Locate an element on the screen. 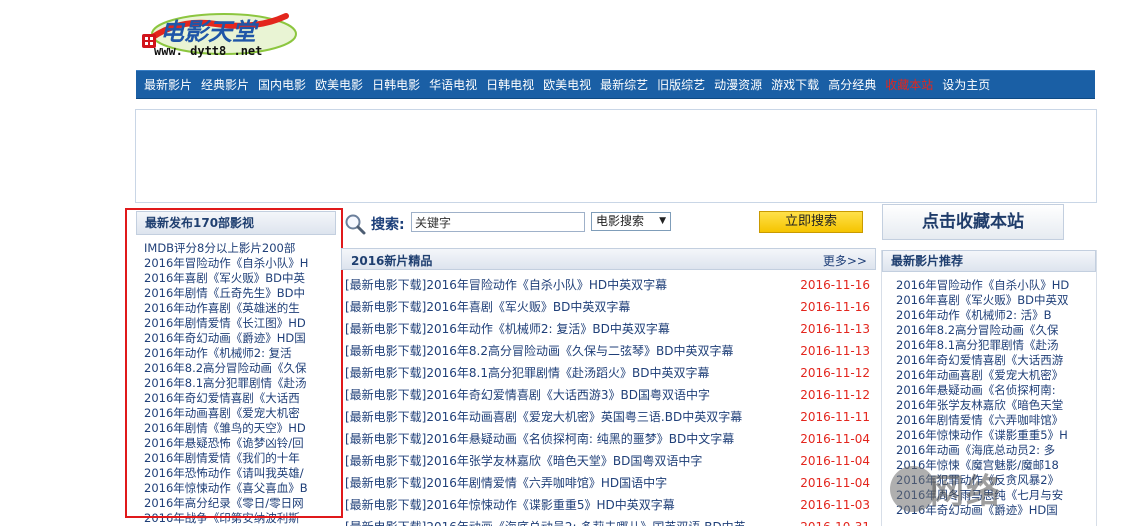 This screenshot has width=1124, height=526. latest-release-item: 2016年冒险动作《自杀小队》H is located at coordinates (240, 263).